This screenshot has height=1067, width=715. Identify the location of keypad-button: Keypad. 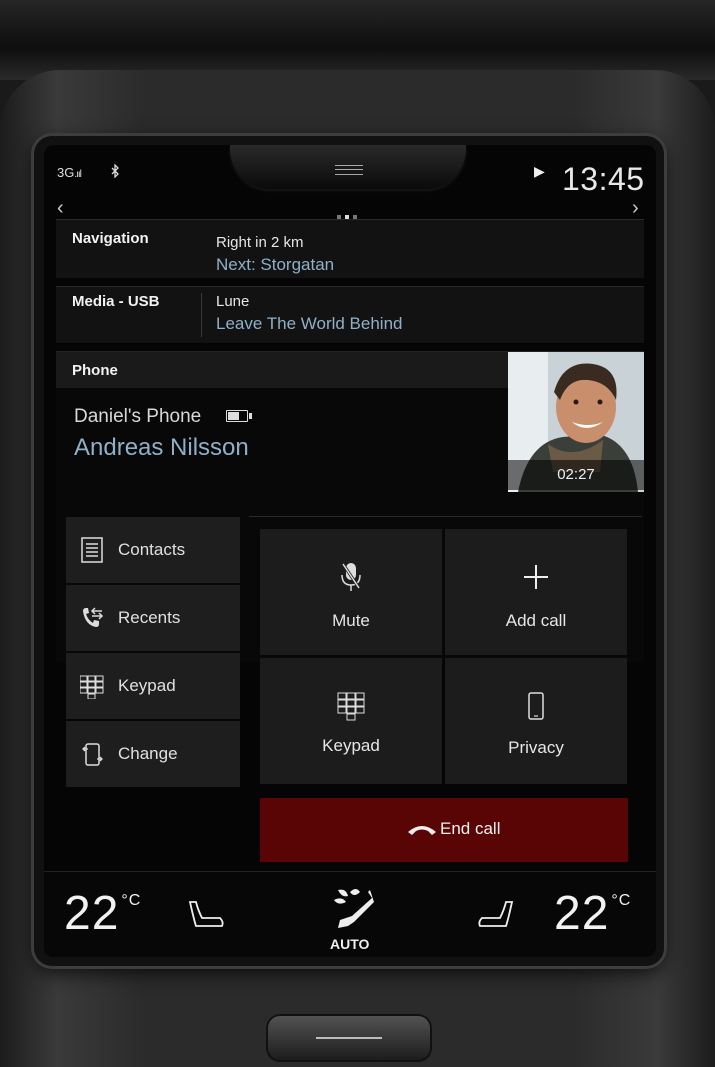
(351, 721).